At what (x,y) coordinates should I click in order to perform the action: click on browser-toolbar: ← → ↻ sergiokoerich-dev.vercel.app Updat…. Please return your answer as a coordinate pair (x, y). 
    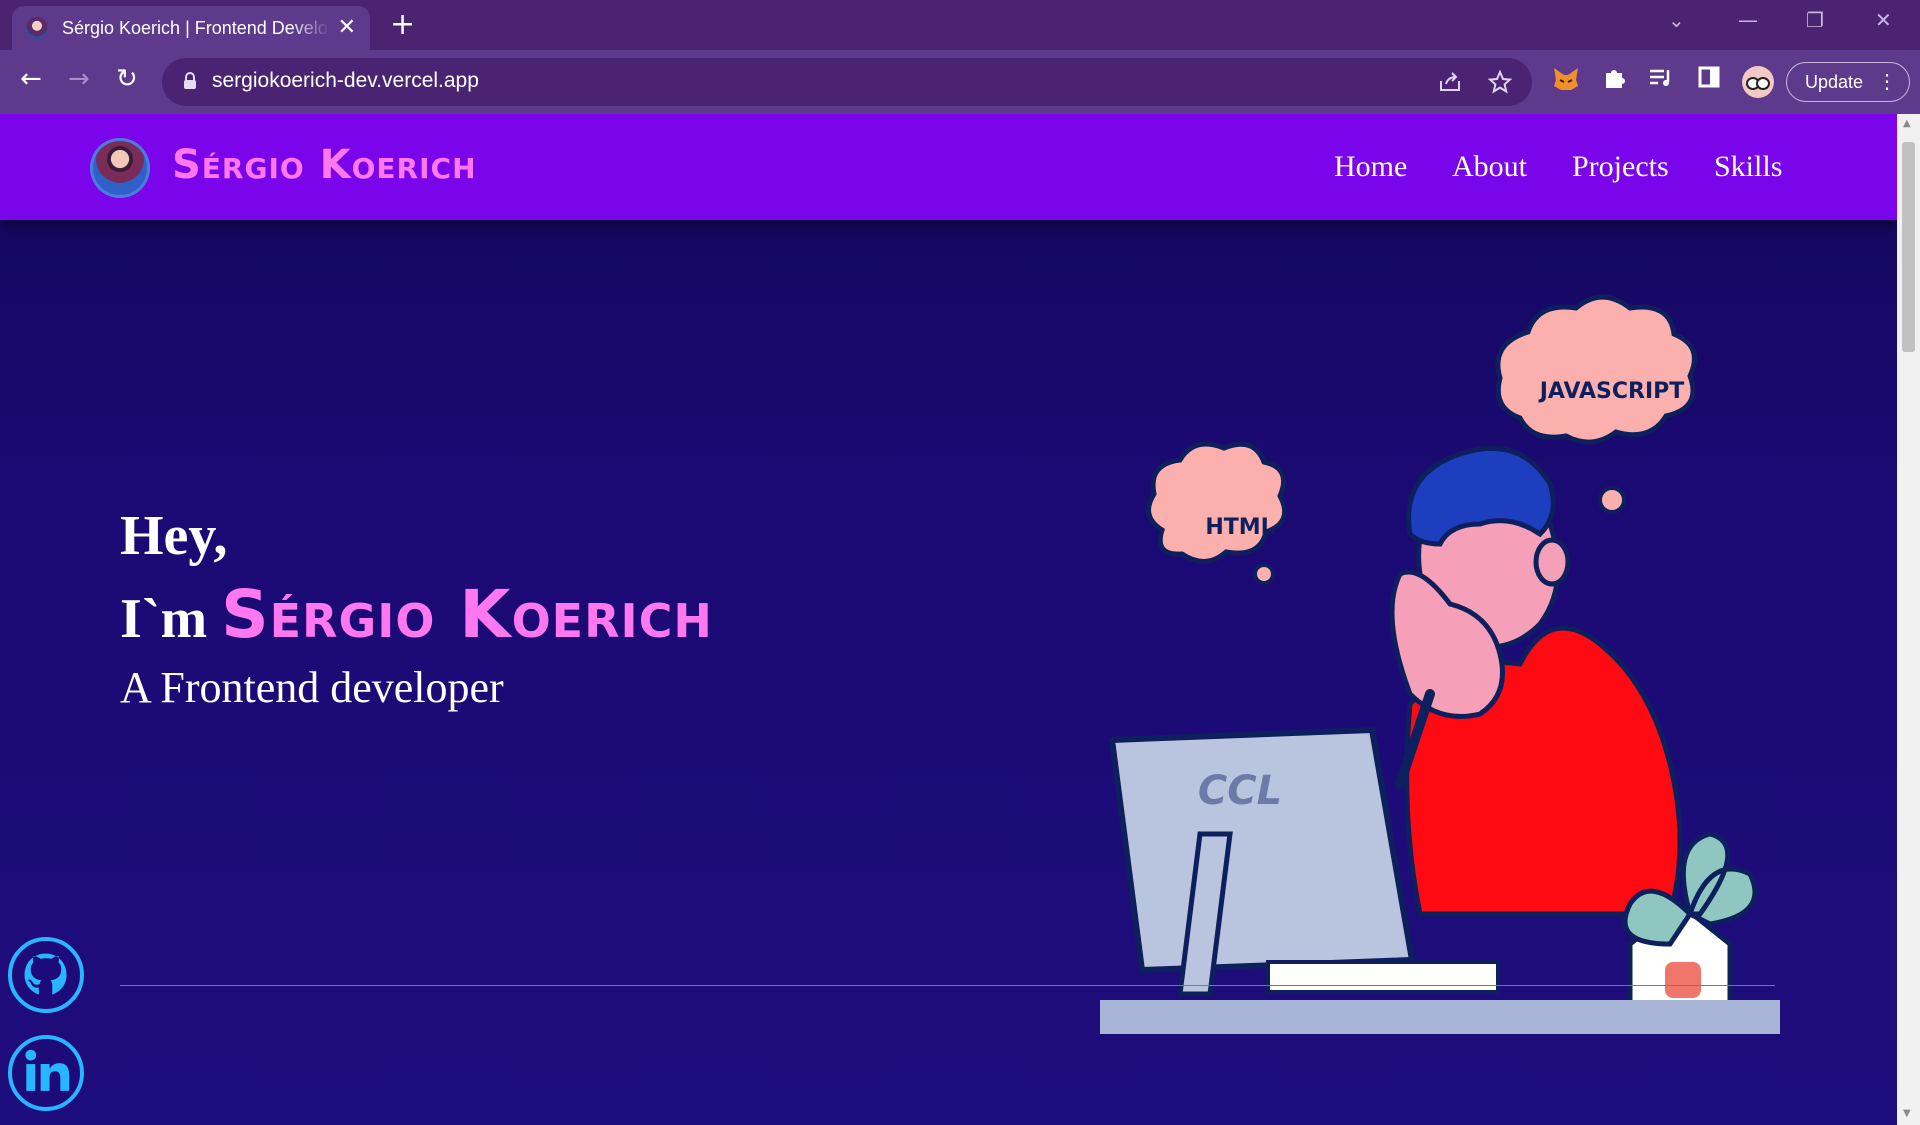
    Looking at the image, I should click on (960, 82).